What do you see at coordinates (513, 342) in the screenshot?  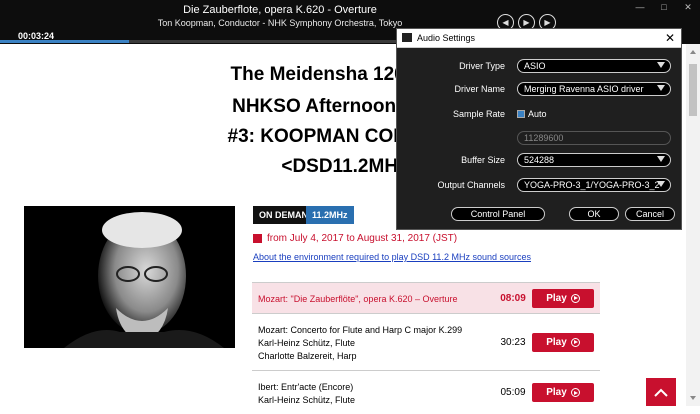 I see `track-duration: 30:23` at bounding box center [513, 342].